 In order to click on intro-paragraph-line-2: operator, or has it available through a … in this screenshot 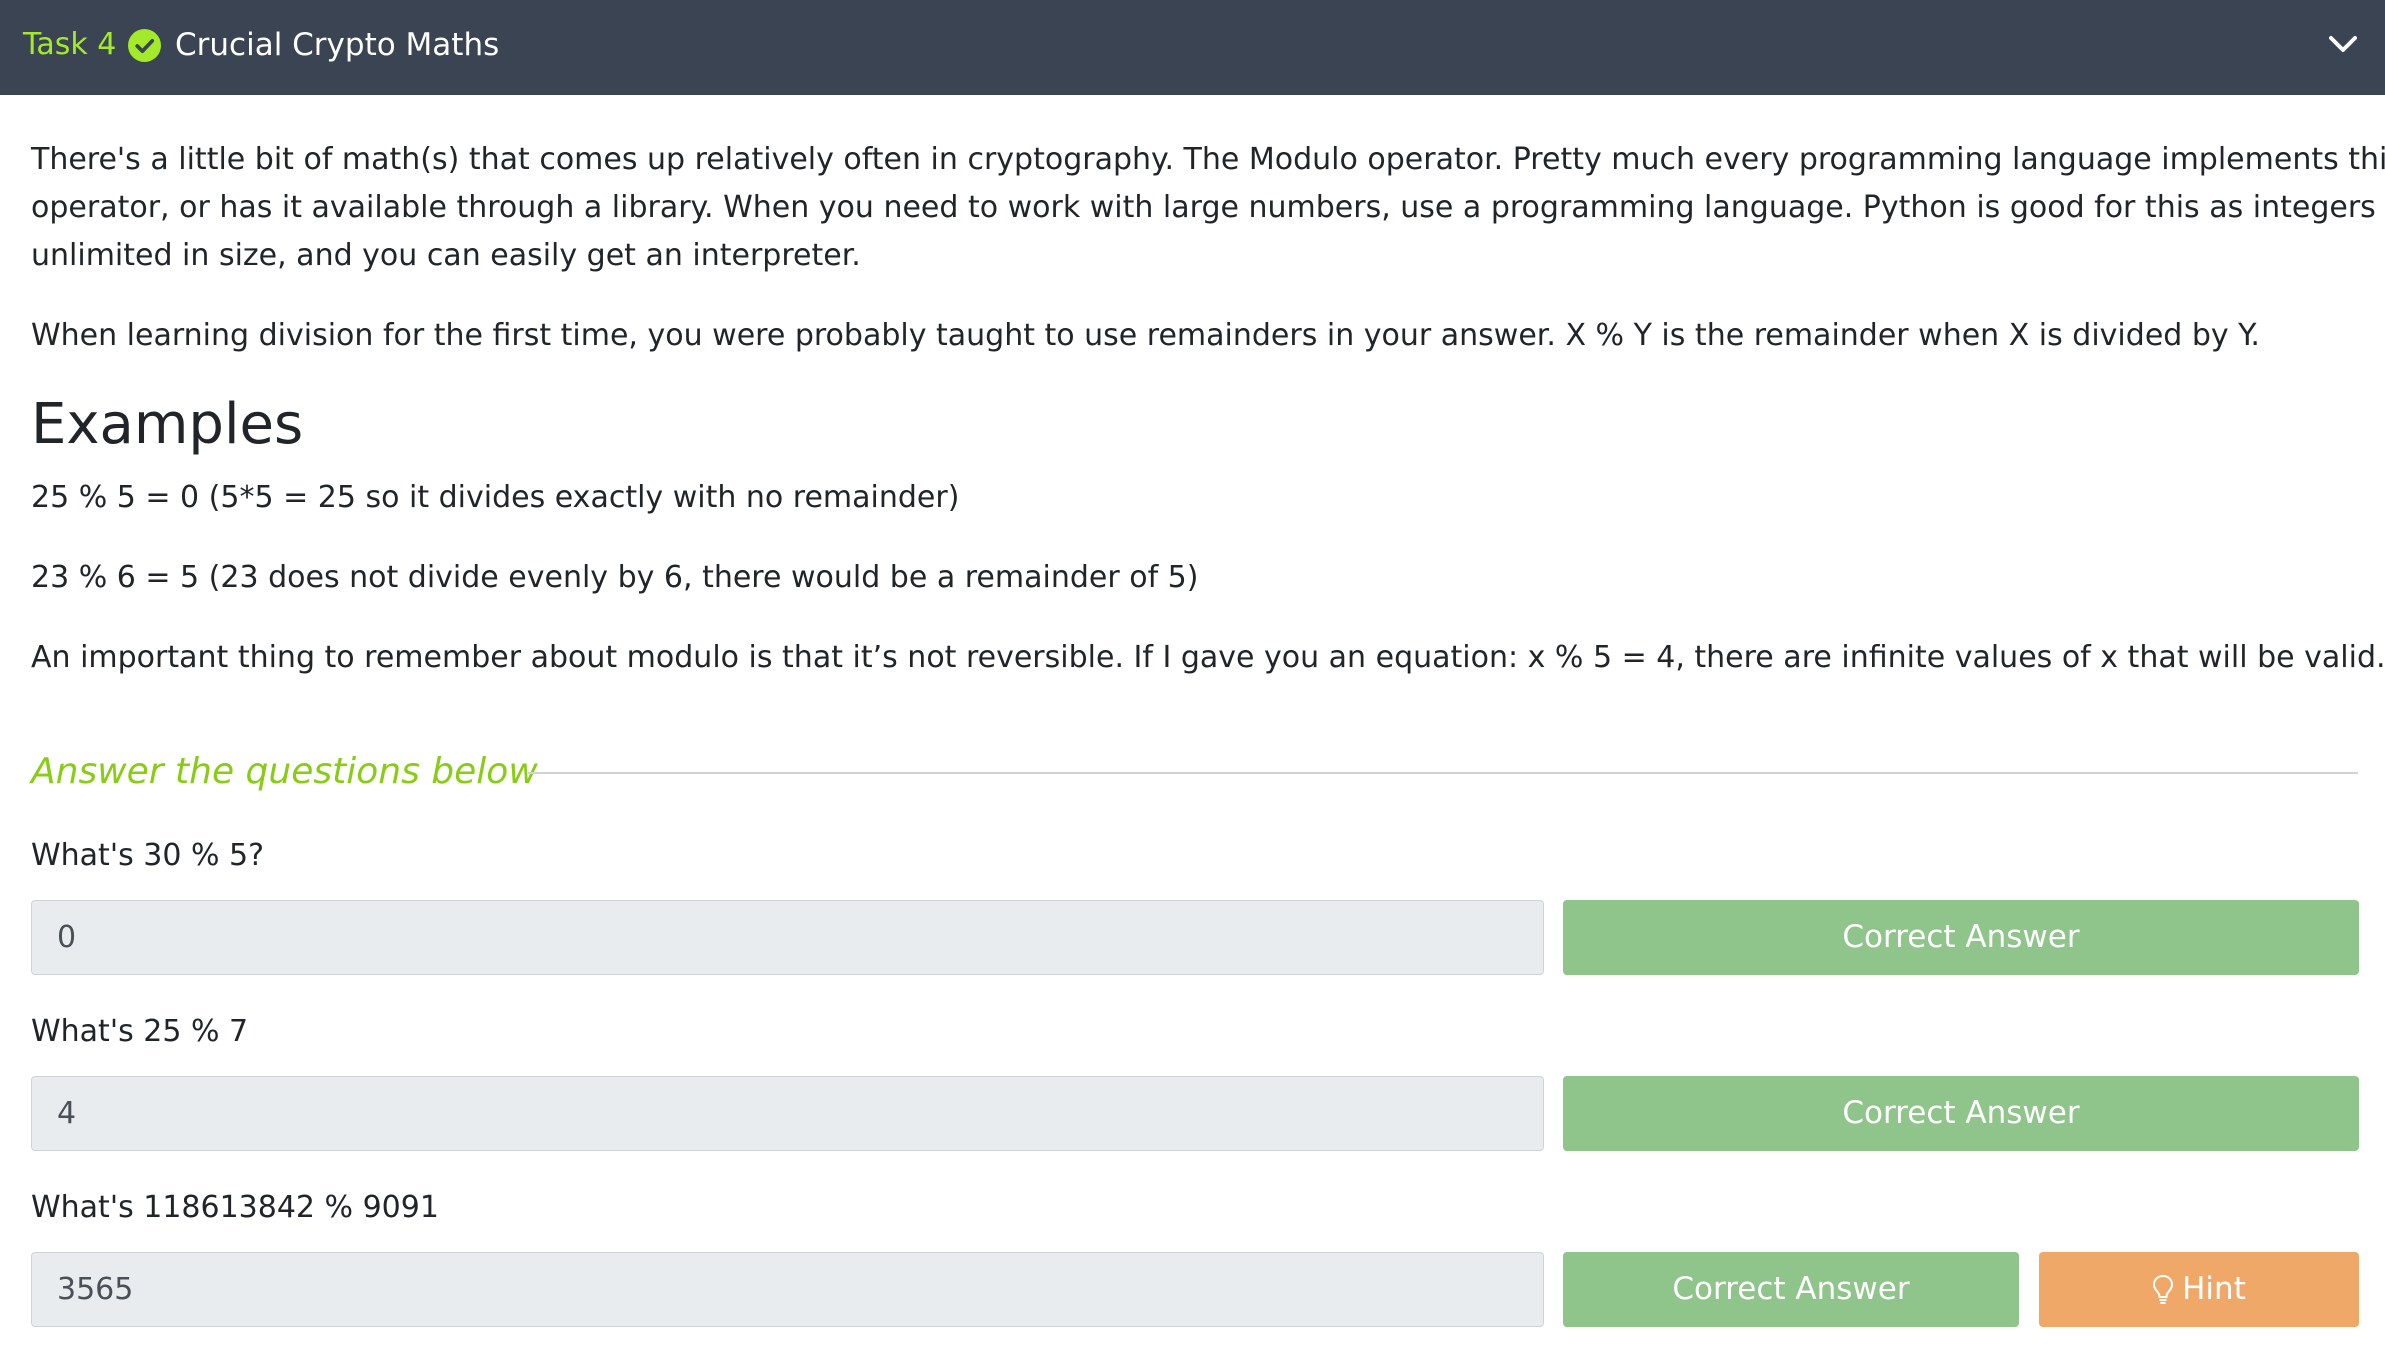, I will do `click(1208, 207)`.